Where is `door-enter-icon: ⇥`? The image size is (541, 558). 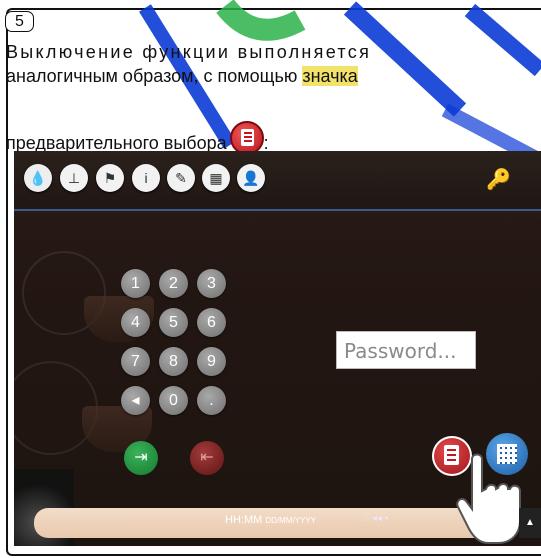 door-enter-icon: ⇥ is located at coordinates (141, 458).